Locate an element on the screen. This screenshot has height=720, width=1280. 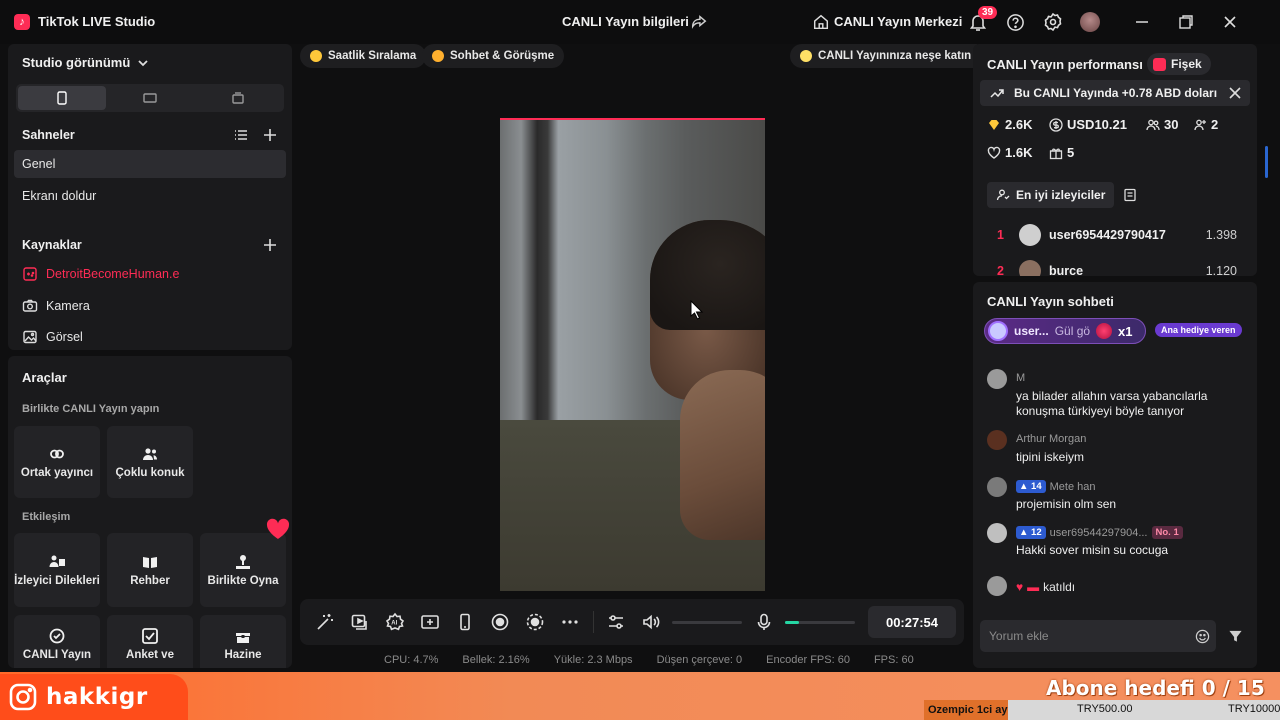
add-fun-pill: CANLI Yayınınıza neşe katın is located at coordinates (884, 56).